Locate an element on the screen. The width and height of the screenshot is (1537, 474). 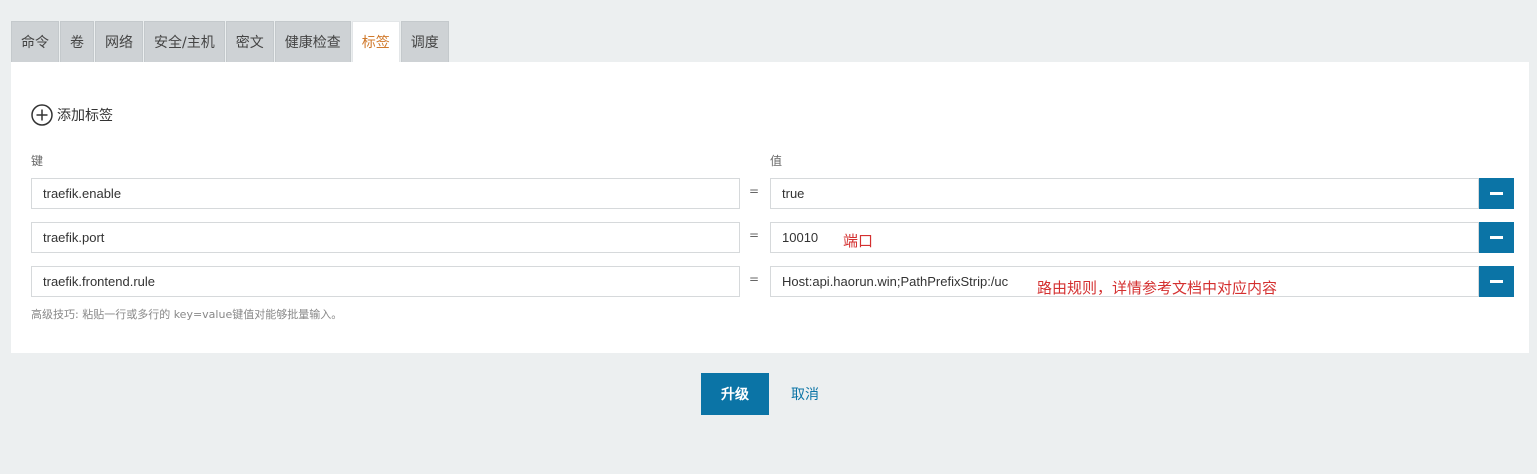
key-column-header: 键 is located at coordinates (37, 161).